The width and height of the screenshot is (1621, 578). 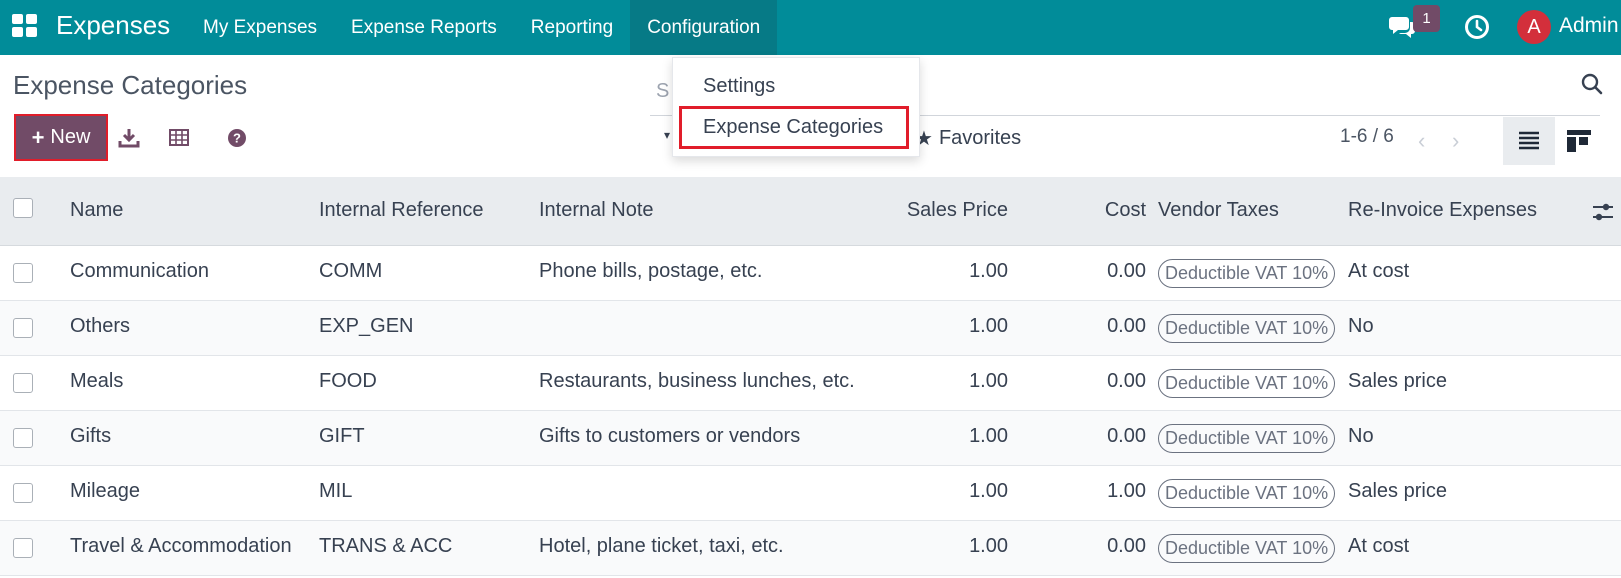 What do you see at coordinates (23, 208) in the screenshot?
I see `select-all-checkbox` at bounding box center [23, 208].